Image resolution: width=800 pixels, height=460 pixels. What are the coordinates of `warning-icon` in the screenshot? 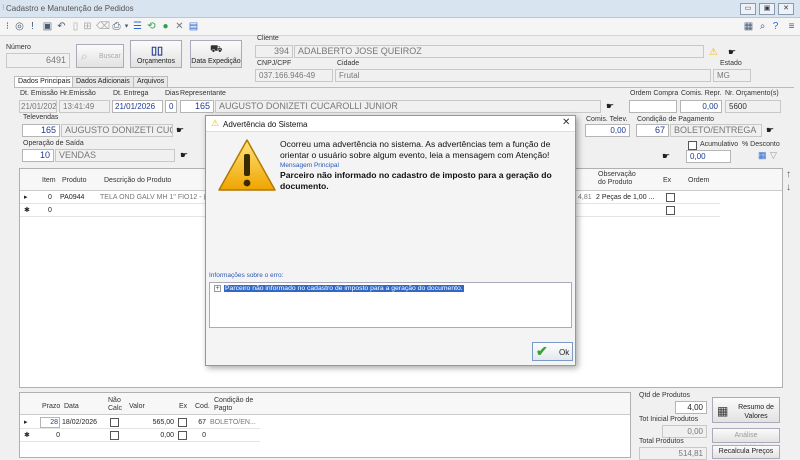 It's located at (247, 165).